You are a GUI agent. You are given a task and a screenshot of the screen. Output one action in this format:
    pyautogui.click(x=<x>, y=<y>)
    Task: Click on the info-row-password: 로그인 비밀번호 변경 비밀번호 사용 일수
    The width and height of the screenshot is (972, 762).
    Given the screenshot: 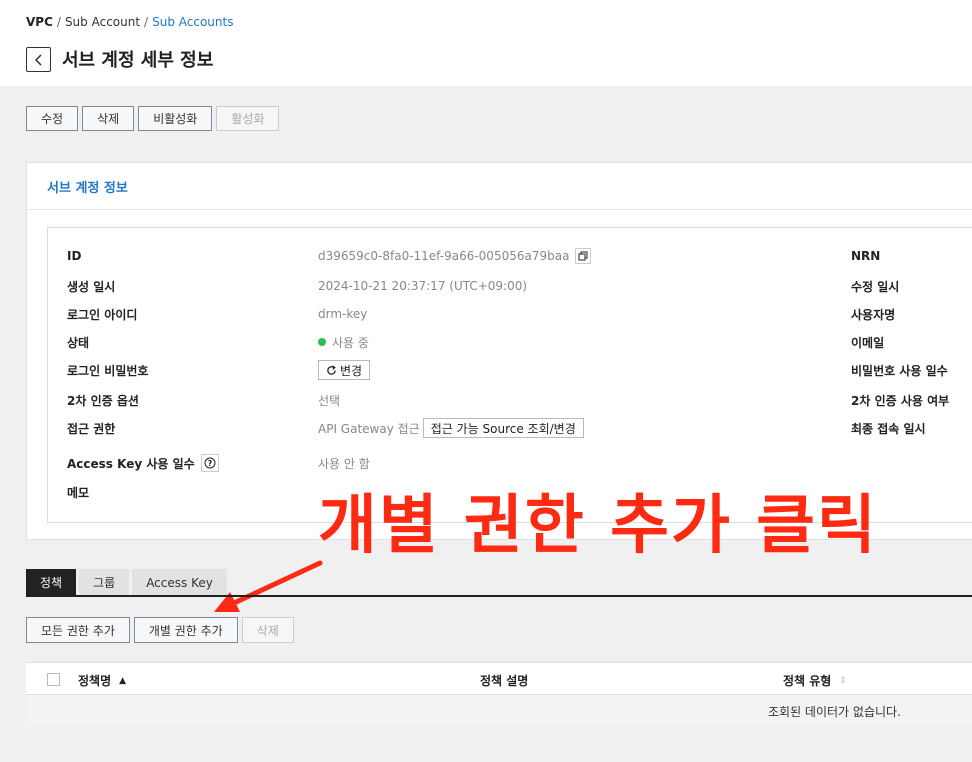 What is the action you would take?
    pyautogui.click(x=519, y=370)
    